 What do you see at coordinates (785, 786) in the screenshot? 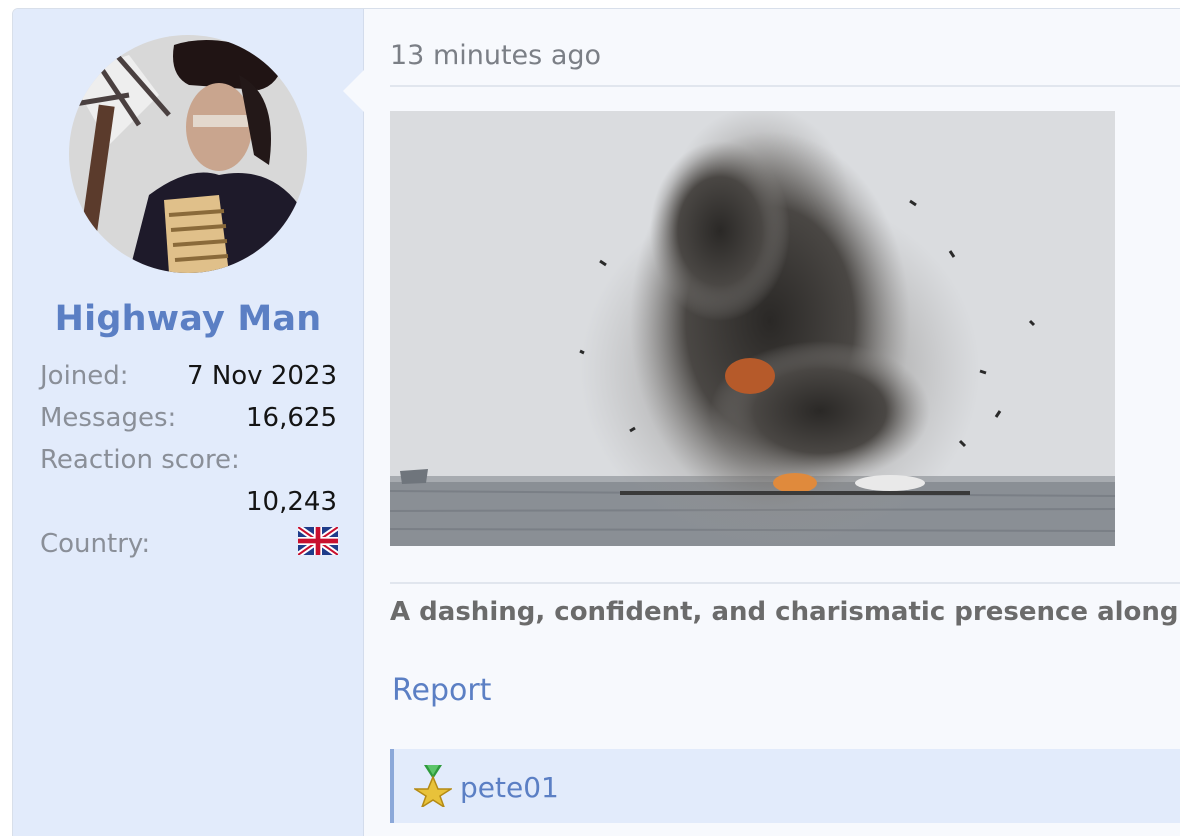
I see `reactions-bar: pete01` at bounding box center [785, 786].